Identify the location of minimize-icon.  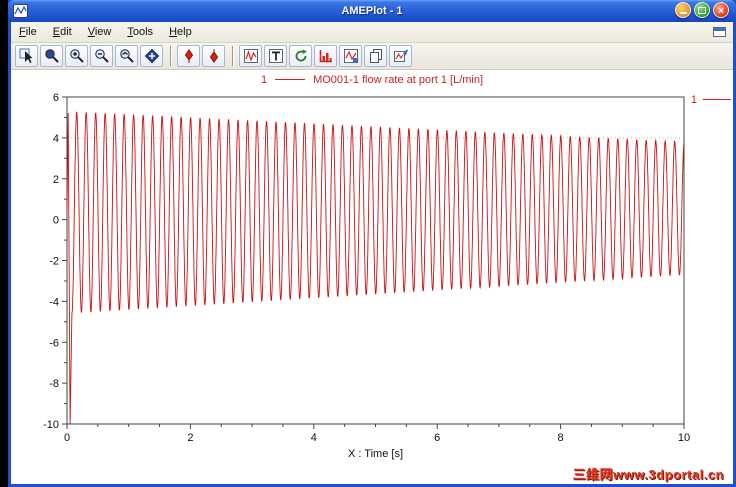
(683, 13).